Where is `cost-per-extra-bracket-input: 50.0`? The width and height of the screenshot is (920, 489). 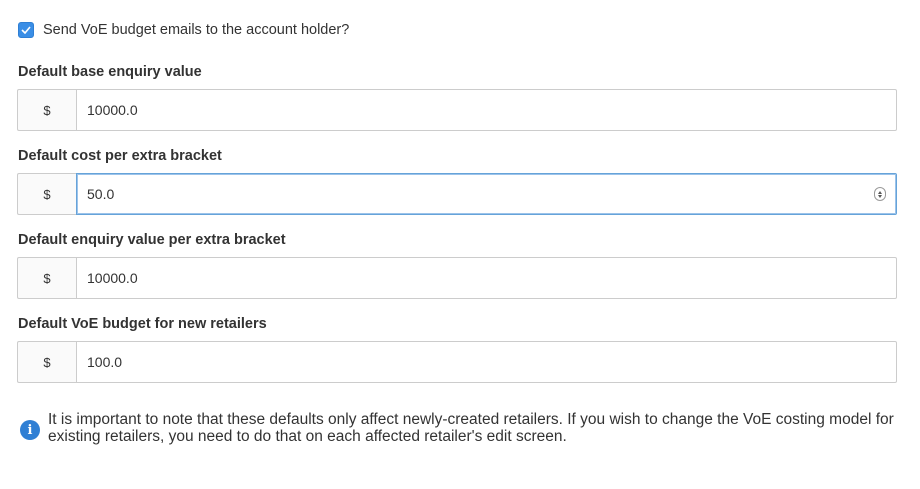 cost-per-extra-bracket-input: 50.0 is located at coordinates (486, 194).